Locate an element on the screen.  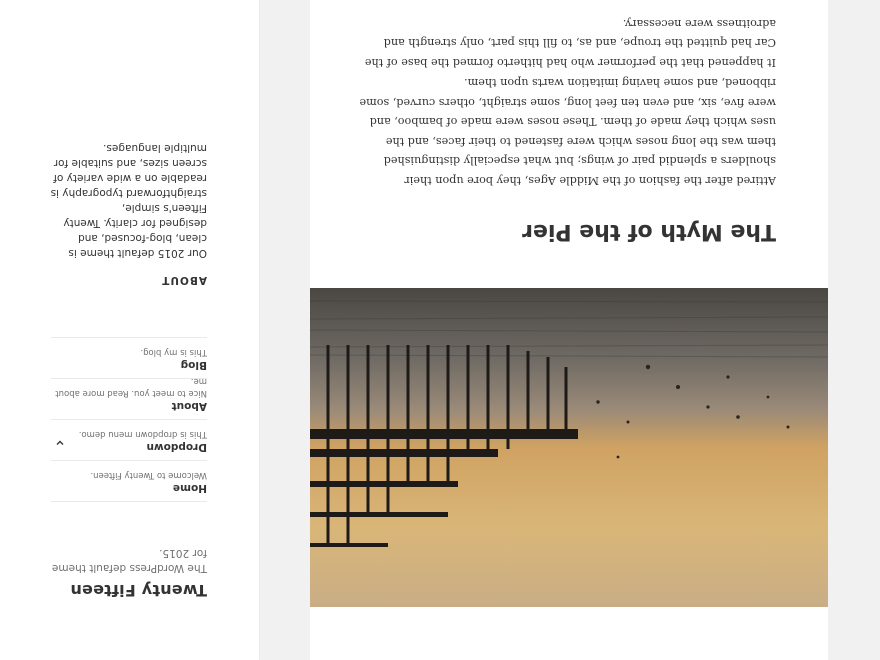
nav-item-description: Nice to meet you. Read more about me. is located at coordinates (131, 387).